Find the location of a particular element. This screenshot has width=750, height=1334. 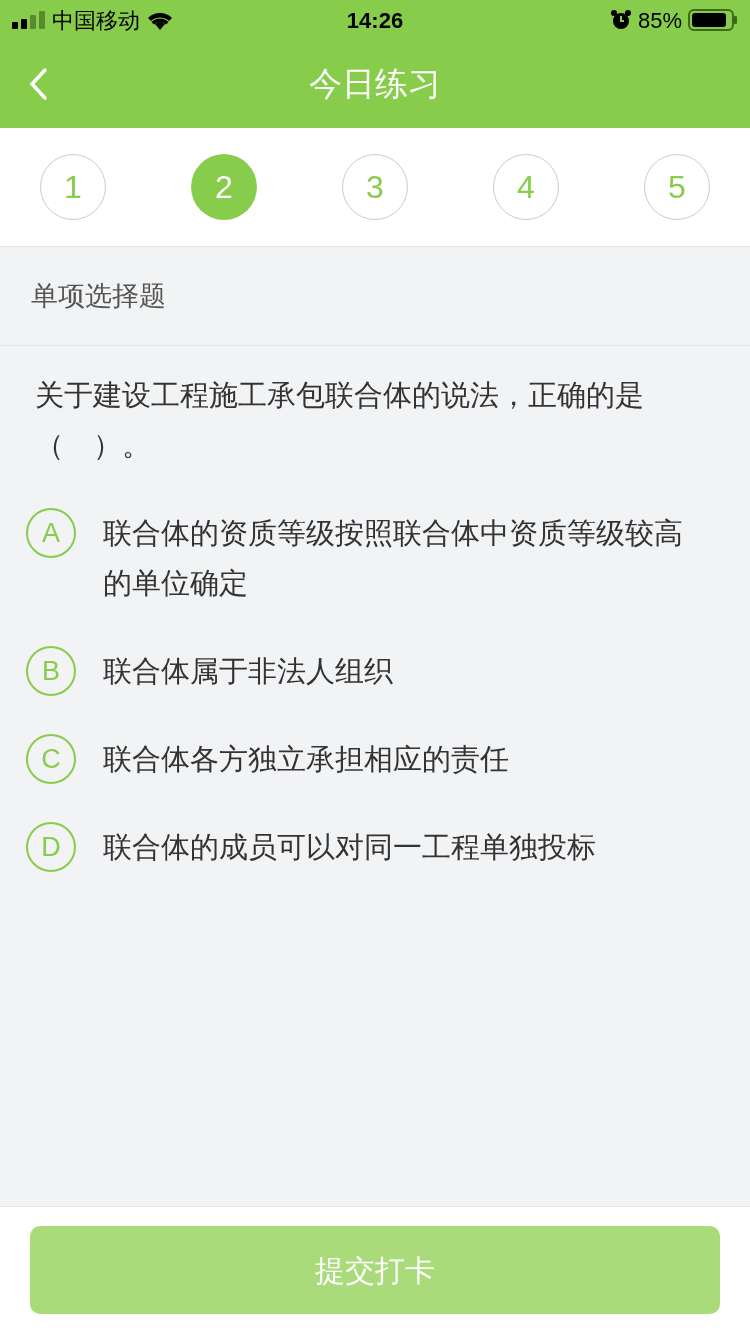

answer-option: D 联合体的成员可以对同一工程单独投标 is located at coordinates (375, 847).